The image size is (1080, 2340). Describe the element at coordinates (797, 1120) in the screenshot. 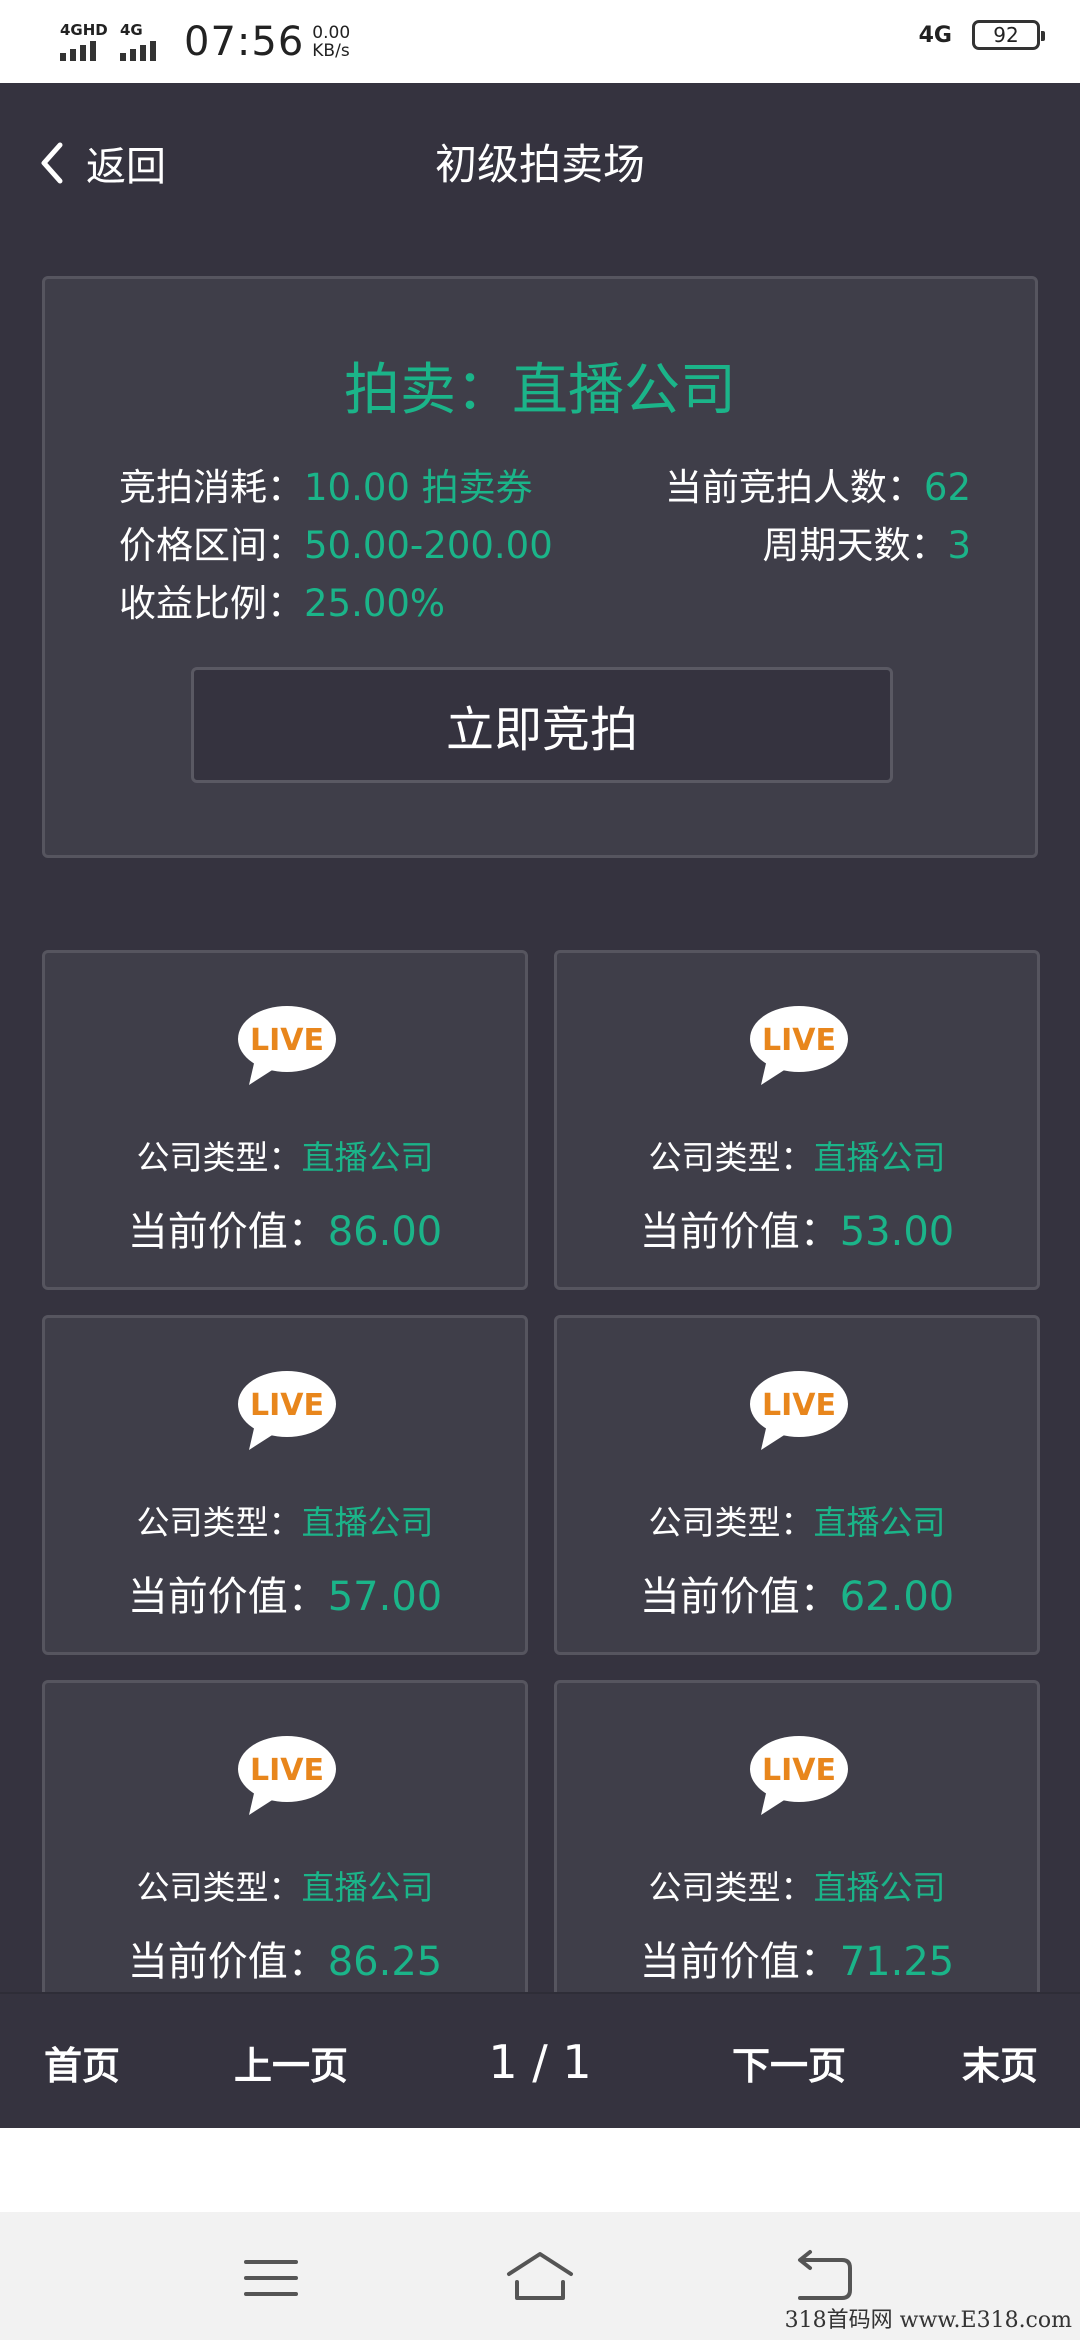

I see `company-card-2: LIVE 公司类型：直播公司 当前价值：53.00` at that location.